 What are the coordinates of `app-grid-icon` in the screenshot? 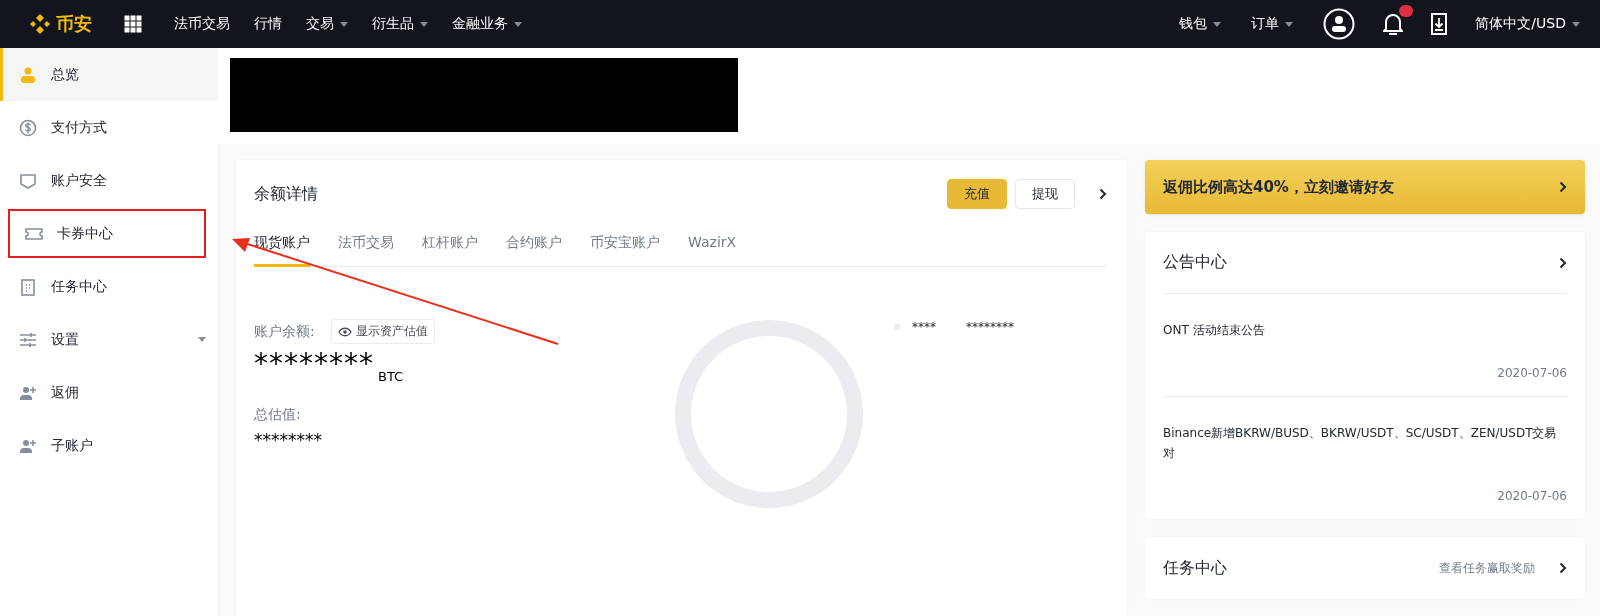 It's located at (133, 24).